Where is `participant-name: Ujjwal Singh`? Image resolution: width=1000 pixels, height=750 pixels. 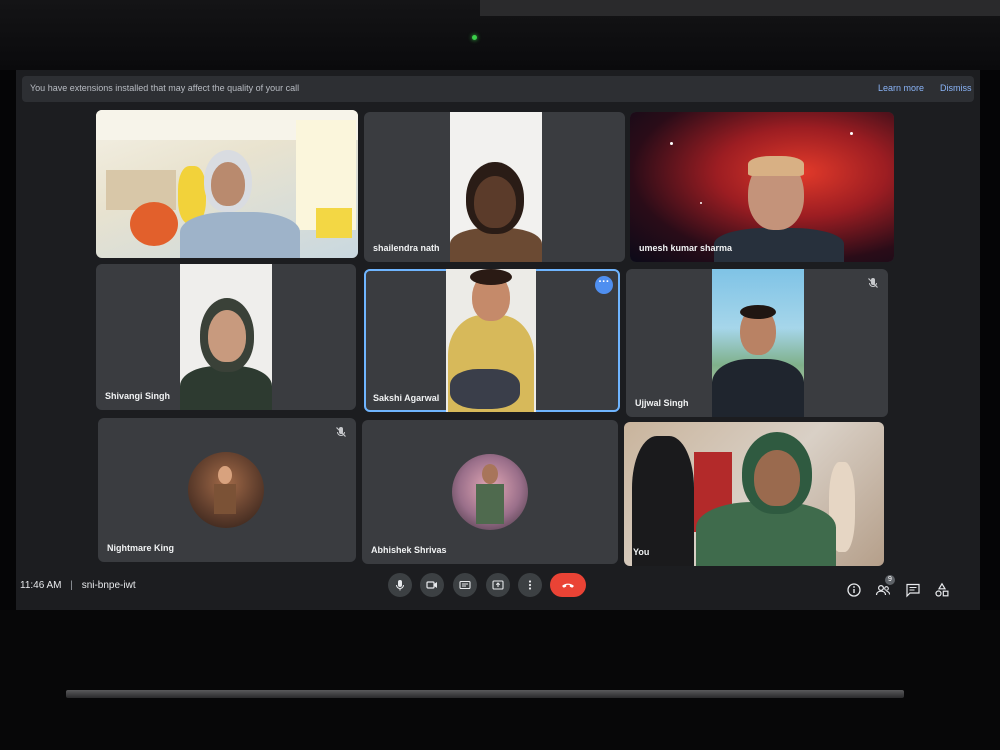 participant-name: Ujjwal Singh is located at coordinates (662, 403).